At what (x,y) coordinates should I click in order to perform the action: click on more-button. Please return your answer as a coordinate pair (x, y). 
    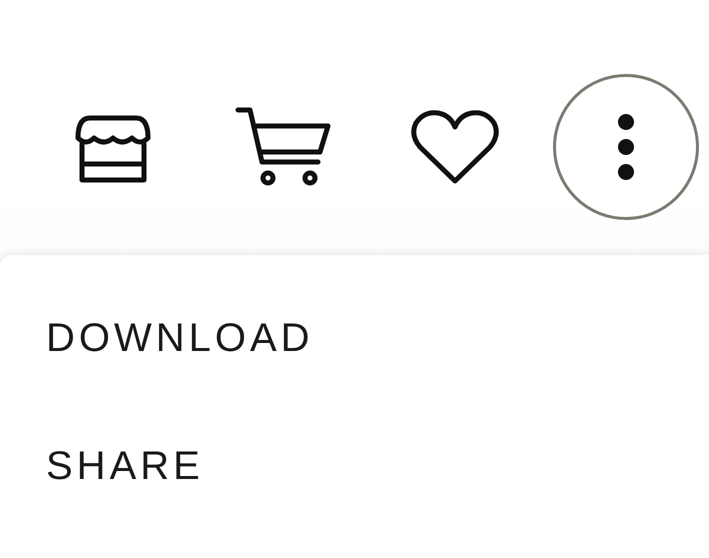
    Looking at the image, I should click on (626, 147).